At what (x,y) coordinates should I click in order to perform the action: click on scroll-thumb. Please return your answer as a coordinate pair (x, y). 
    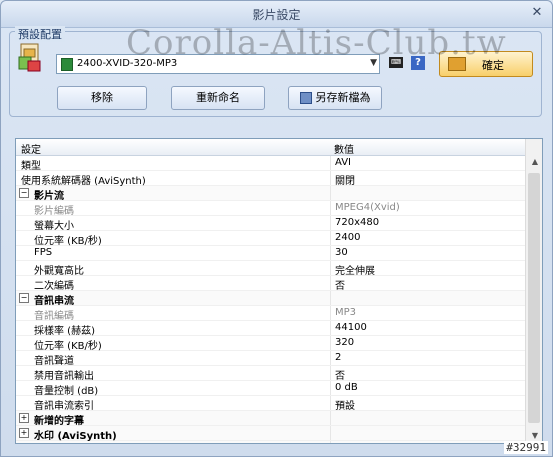
    Looking at the image, I should click on (534, 298).